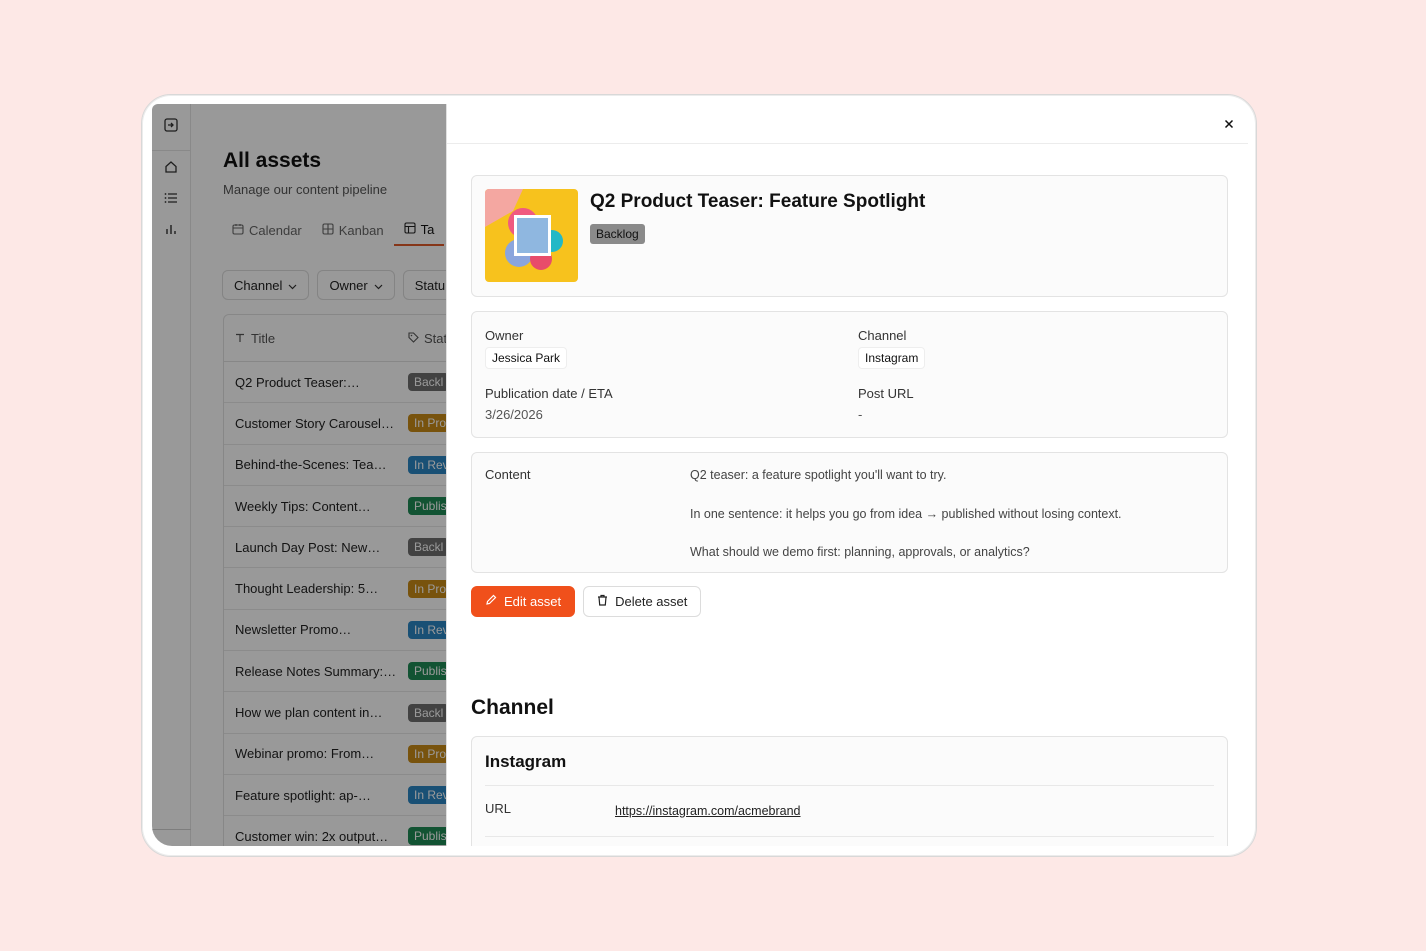 The width and height of the screenshot is (1426, 951). Describe the element at coordinates (758, 201) in the screenshot. I see `asset-title: Q2 Product Teaser: Feature Spotlight` at that location.